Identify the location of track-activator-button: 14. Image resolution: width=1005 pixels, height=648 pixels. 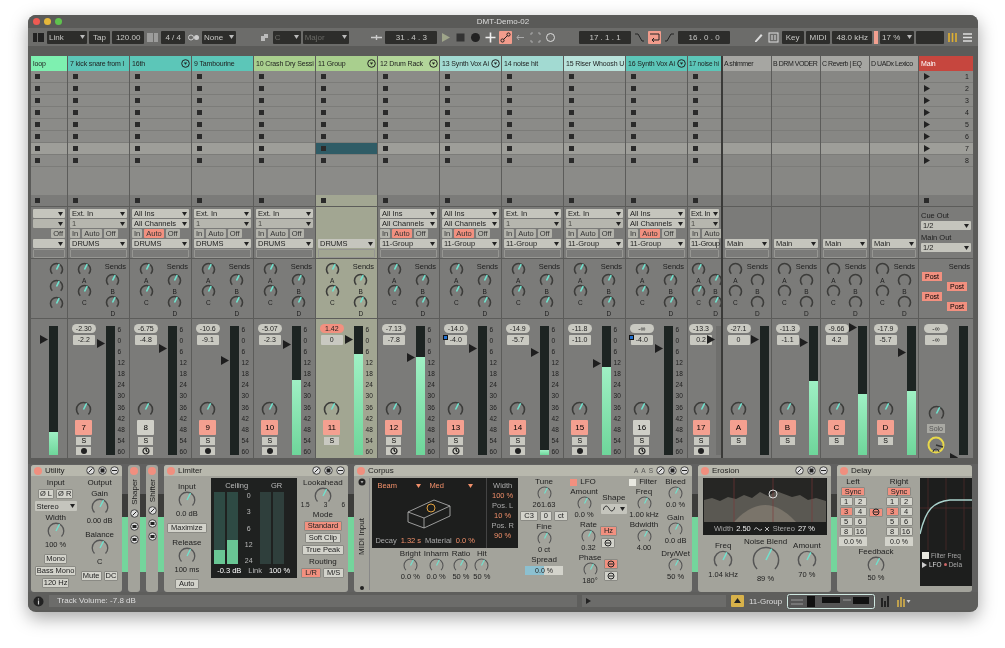
(518, 427).